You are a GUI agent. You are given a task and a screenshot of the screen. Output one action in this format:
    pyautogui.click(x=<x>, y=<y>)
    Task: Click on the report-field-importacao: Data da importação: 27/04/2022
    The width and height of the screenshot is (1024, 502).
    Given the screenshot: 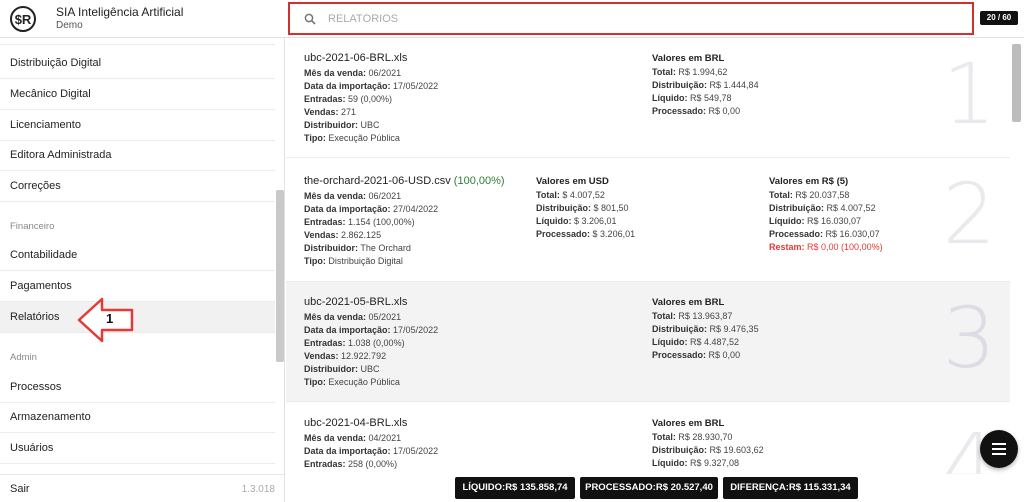 What is the action you would take?
    pyautogui.click(x=371, y=209)
    